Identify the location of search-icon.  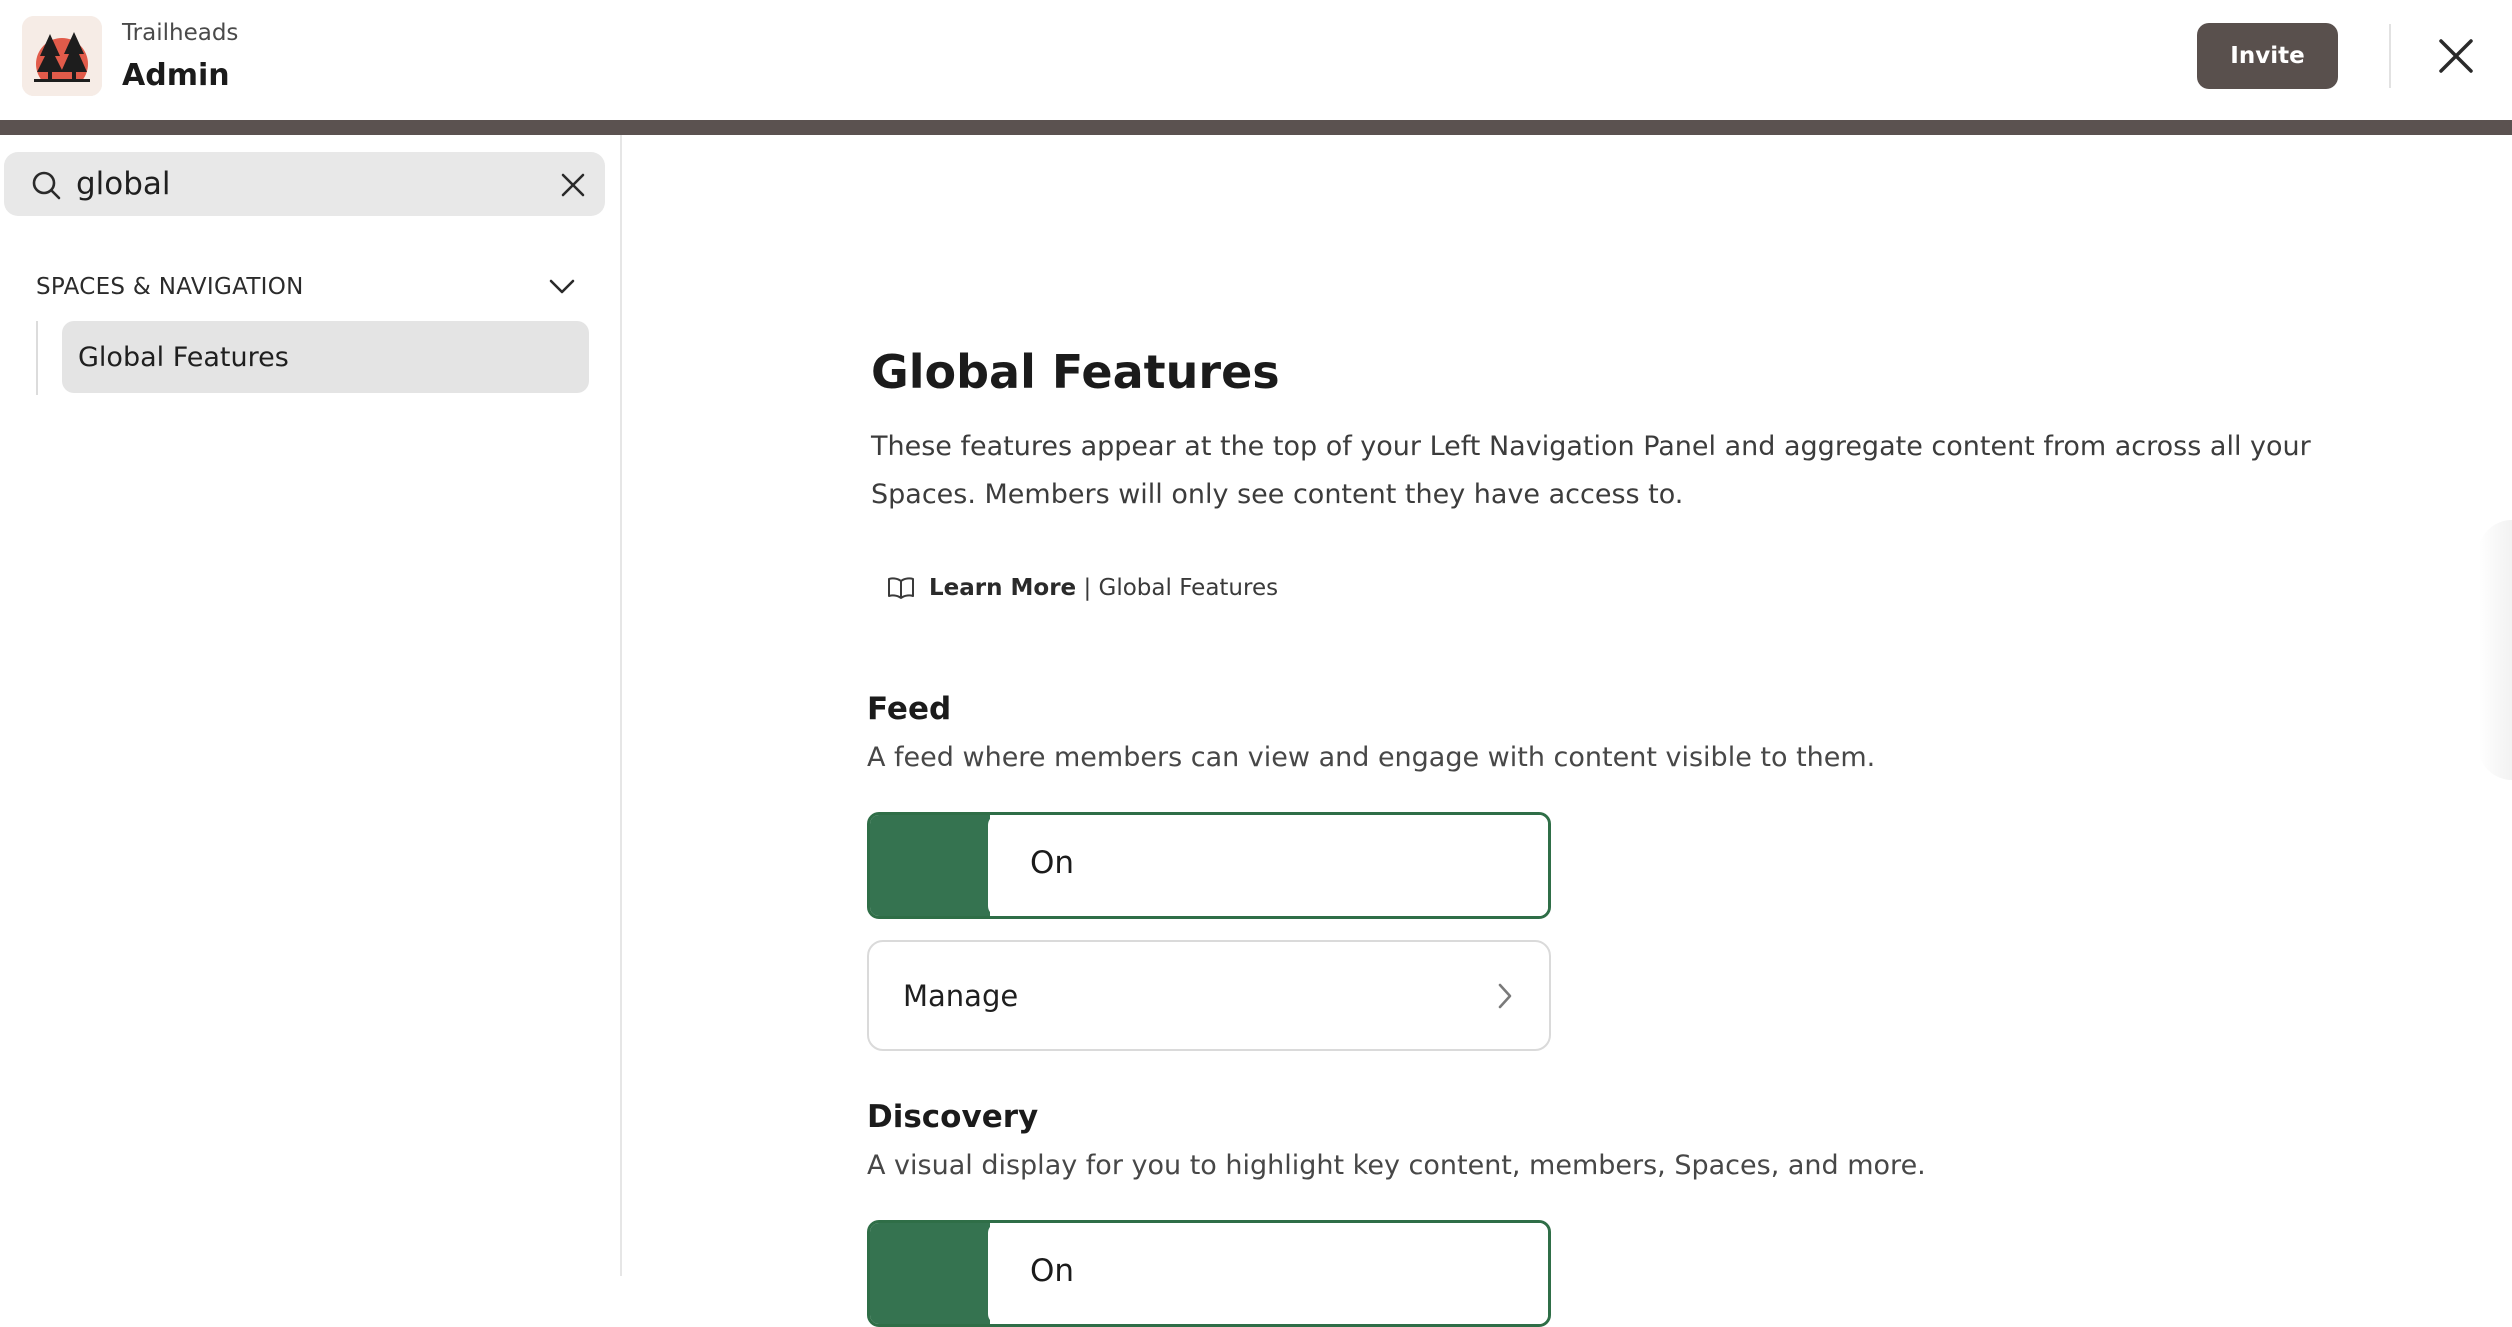
(46, 185).